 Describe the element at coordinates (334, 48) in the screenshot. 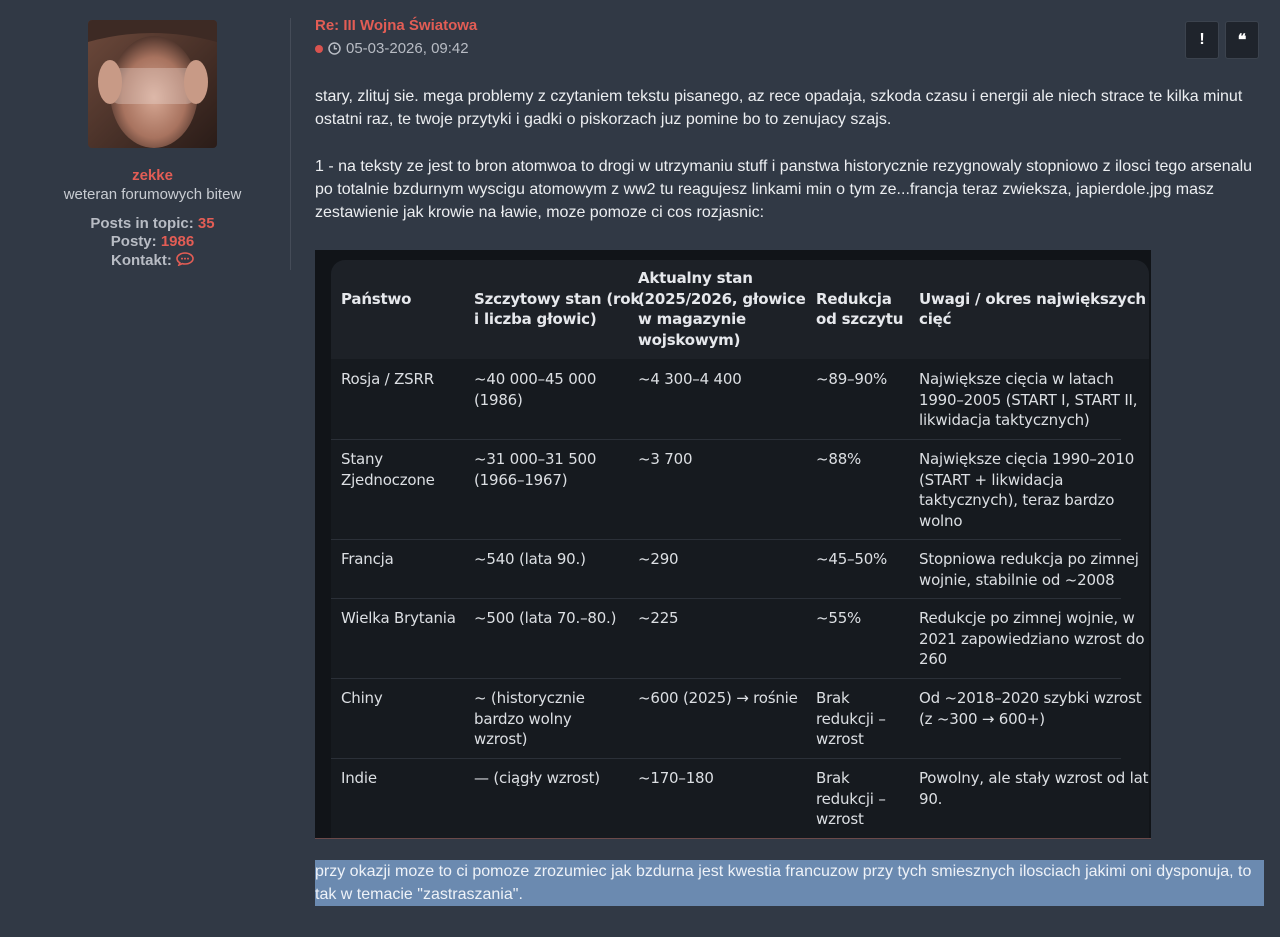

I see `clock-icon` at that location.